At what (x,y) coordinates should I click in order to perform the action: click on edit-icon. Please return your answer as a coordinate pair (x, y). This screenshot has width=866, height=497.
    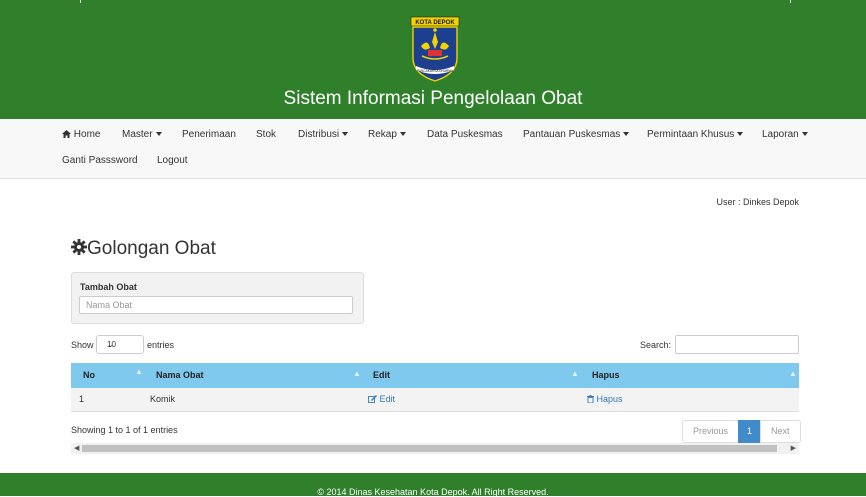
    Looking at the image, I should click on (372, 399).